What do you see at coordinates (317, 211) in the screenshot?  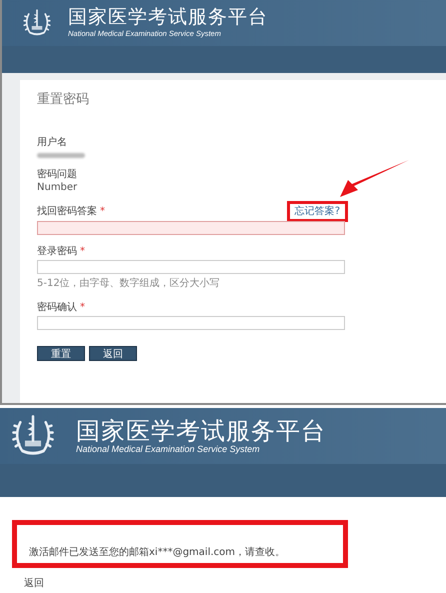 I see `forgot-answer-link: 忘记答案?` at bounding box center [317, 211].